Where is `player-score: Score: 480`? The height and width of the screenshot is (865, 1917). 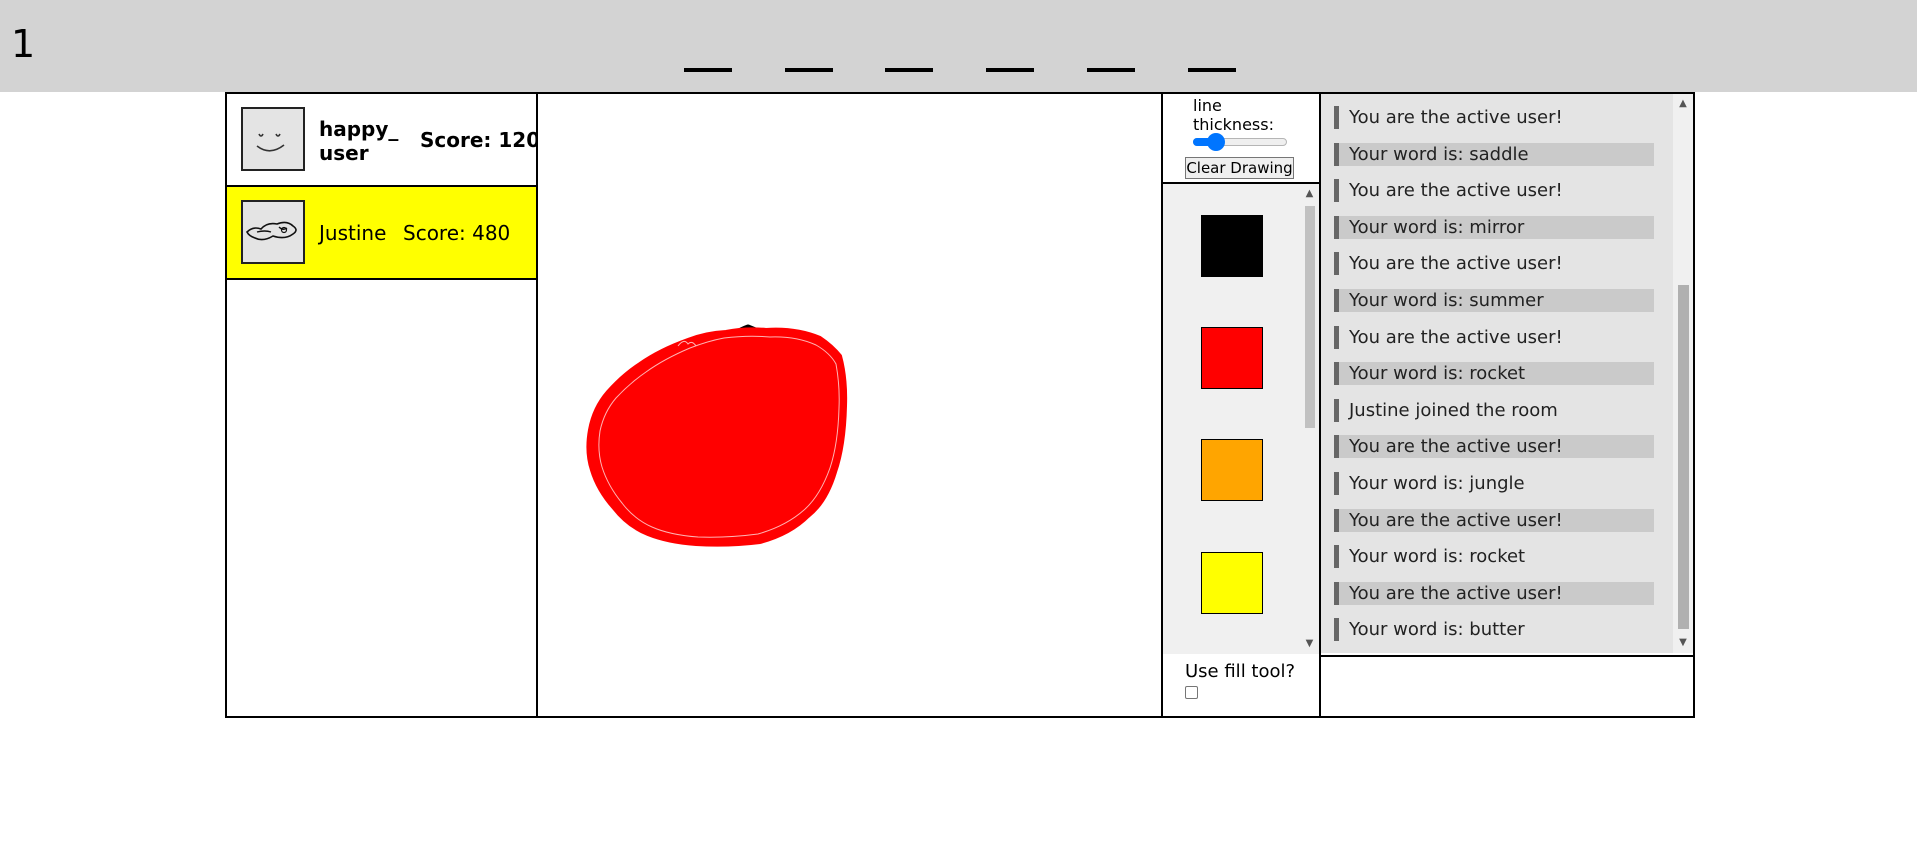
player-score: Score: 480 is located at coordinates (457, 233).